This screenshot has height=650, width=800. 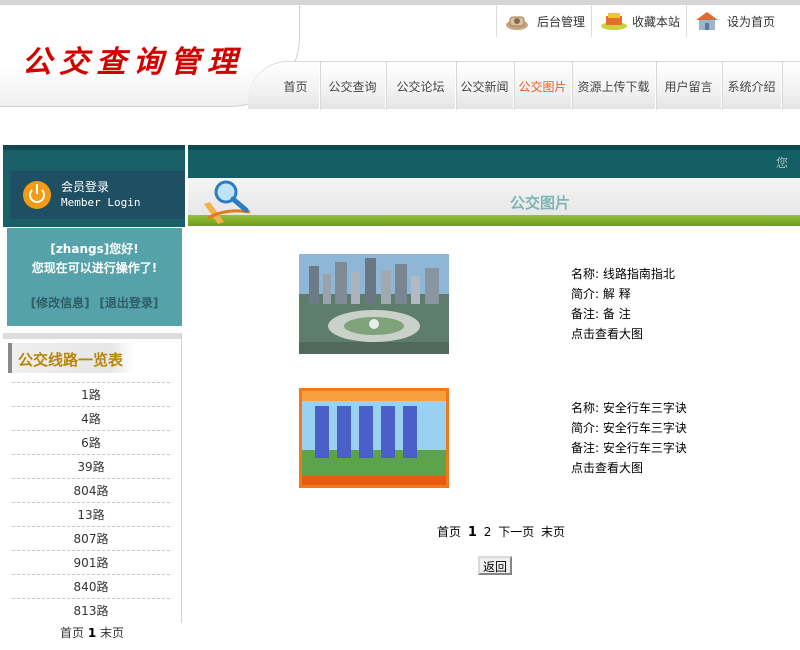 I want to click on section-title: 公交图片, so click(x=540, y=203).